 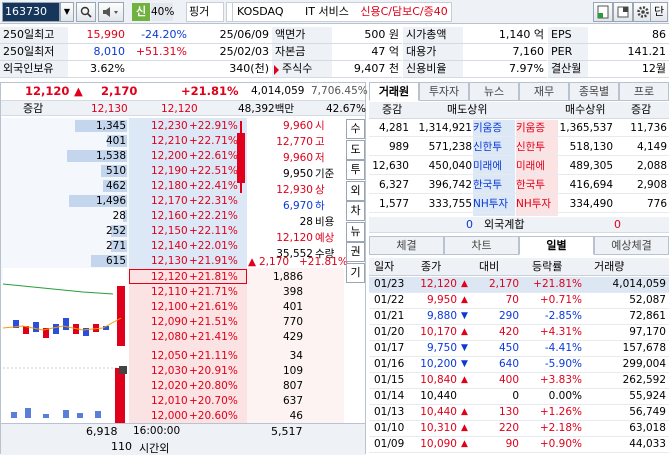 What do you see at coordinates (603, 12) in the screenshot?
I see `page-icon` at bounding box center [603, 12].